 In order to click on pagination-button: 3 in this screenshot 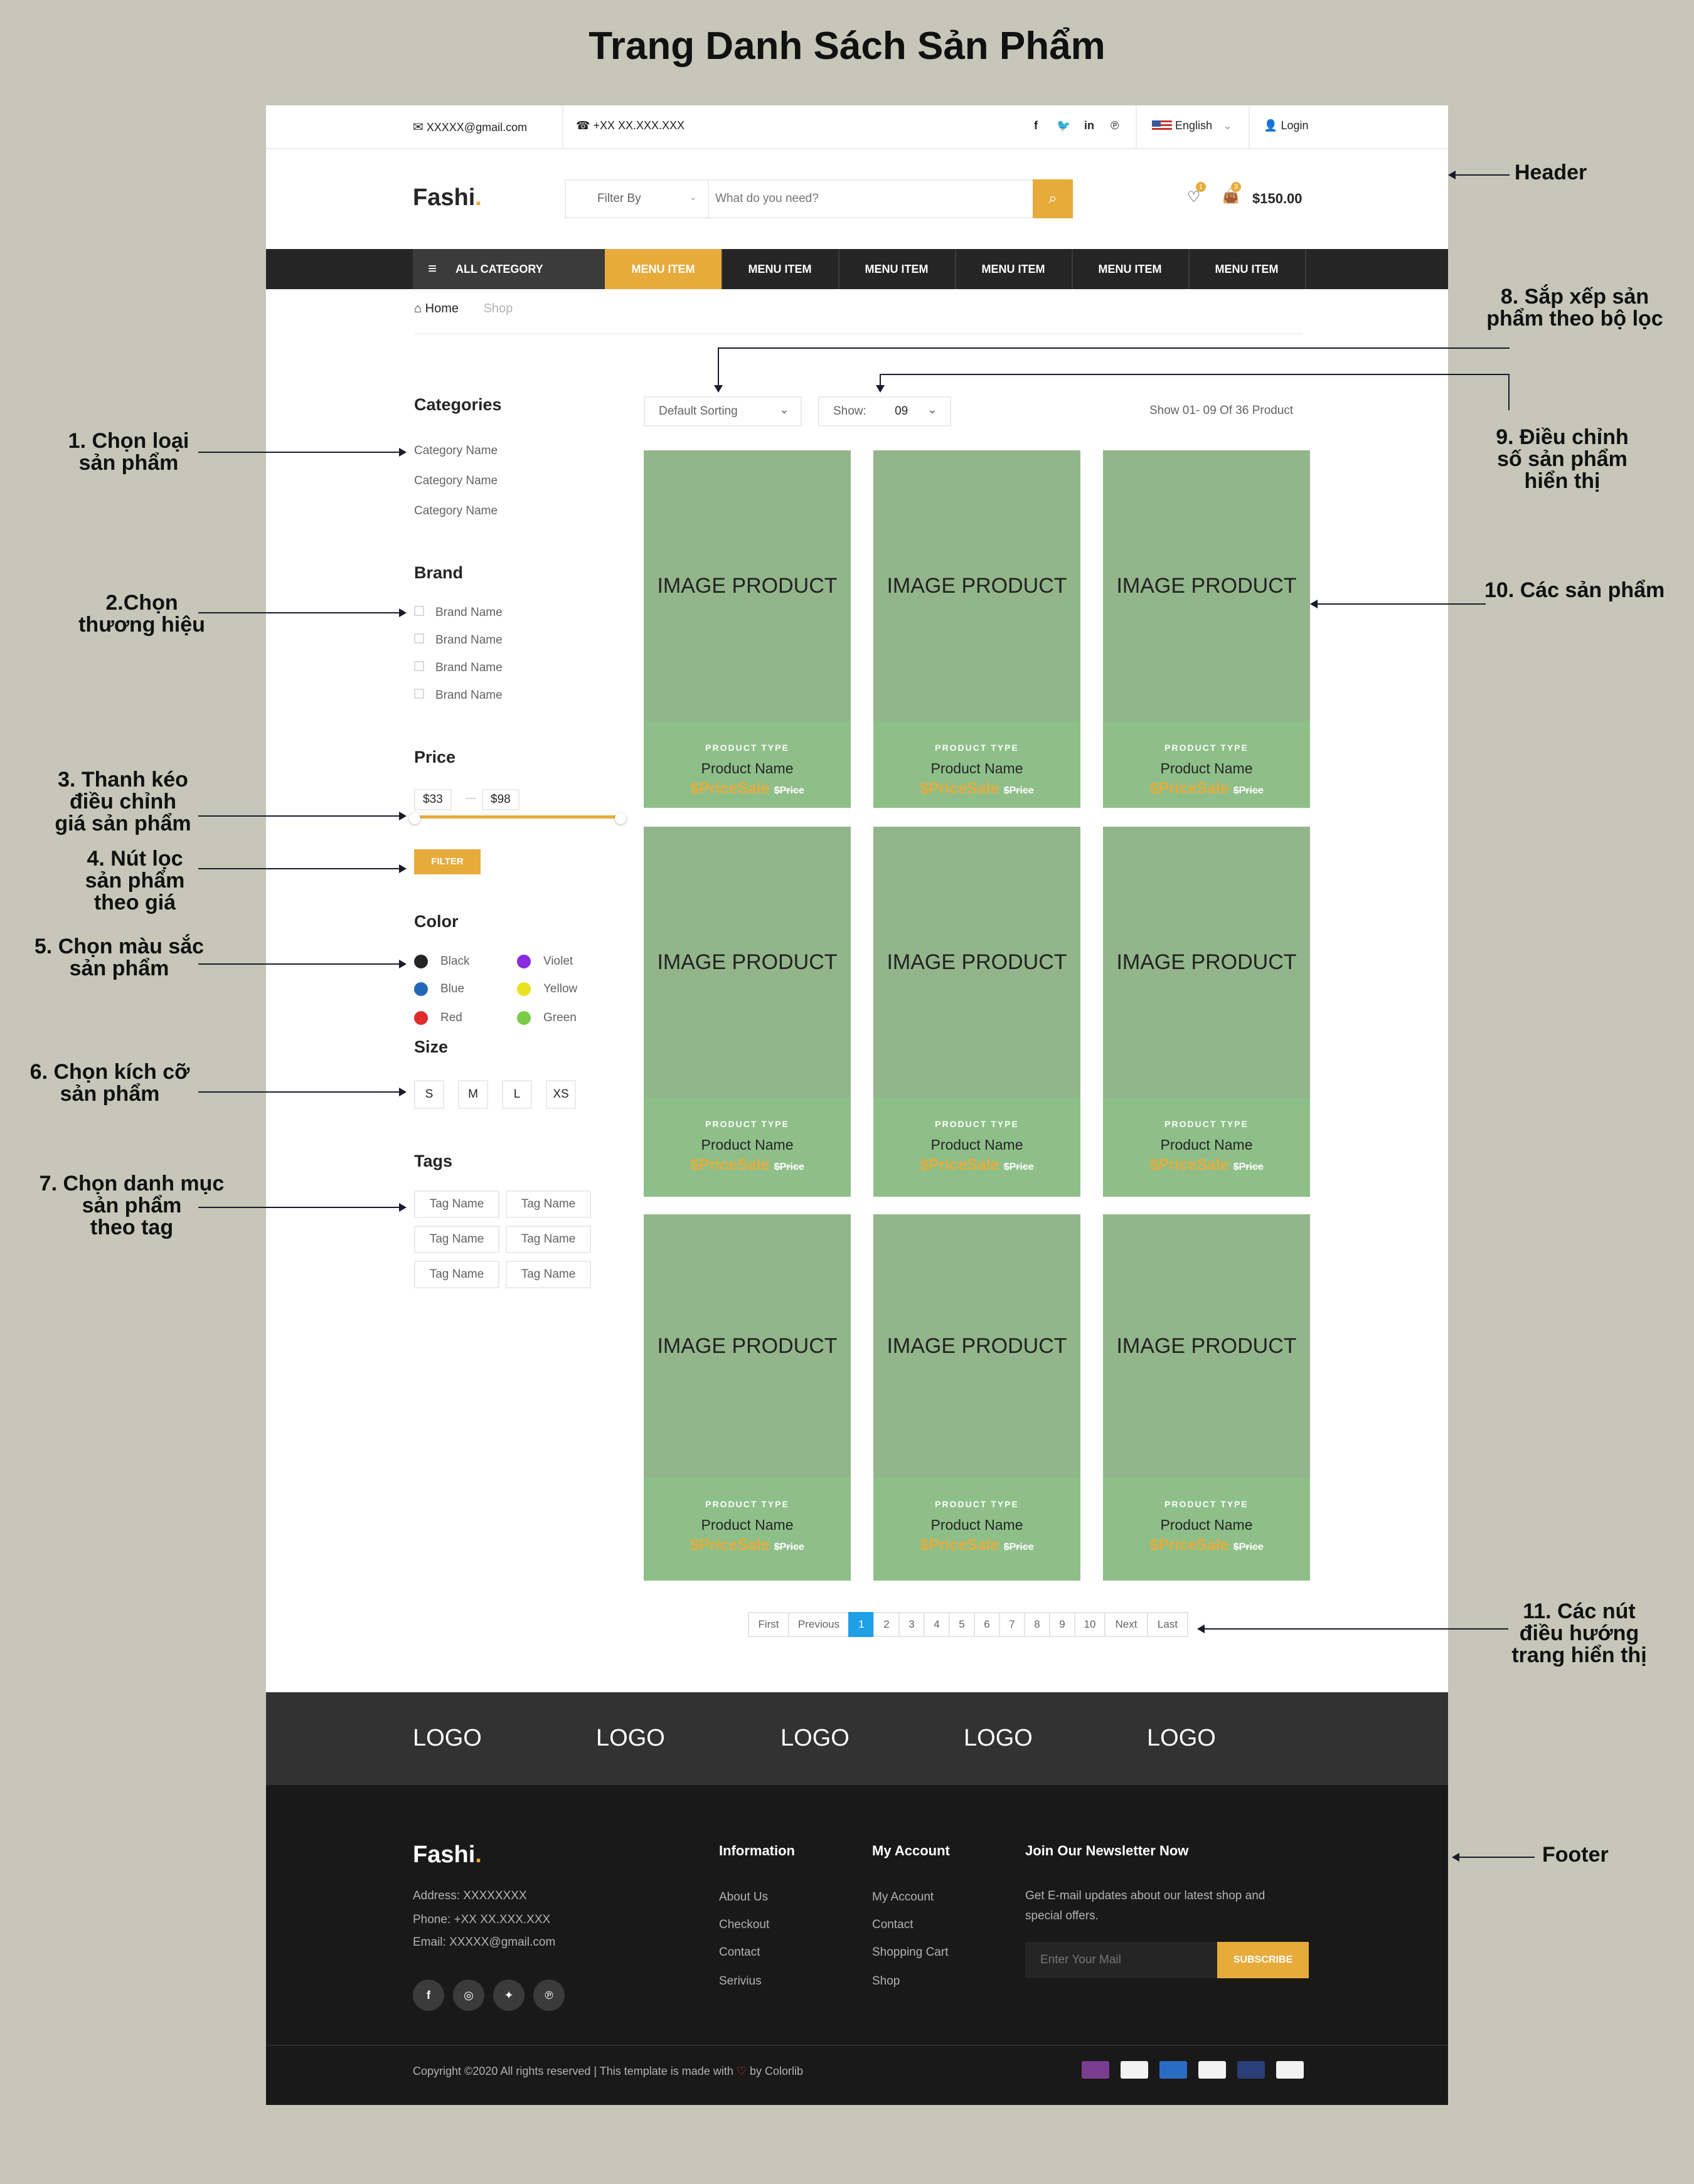, I will do `click(911, 1625)`.